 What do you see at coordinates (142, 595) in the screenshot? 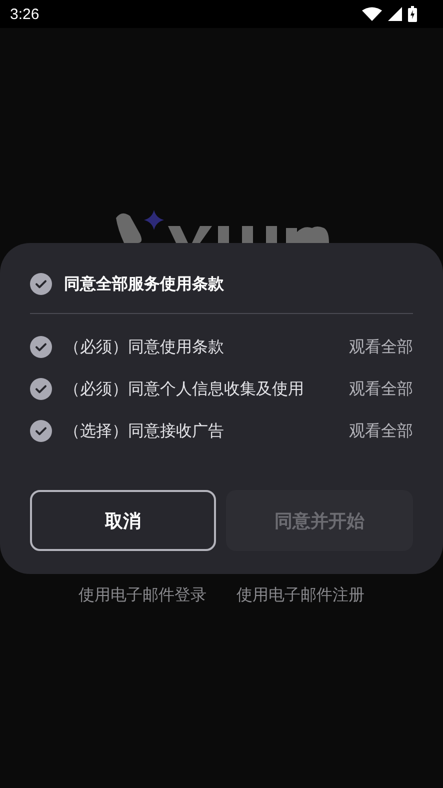
I see `email-link: 使用电子邮件登录` at bounding box center [142, 595].